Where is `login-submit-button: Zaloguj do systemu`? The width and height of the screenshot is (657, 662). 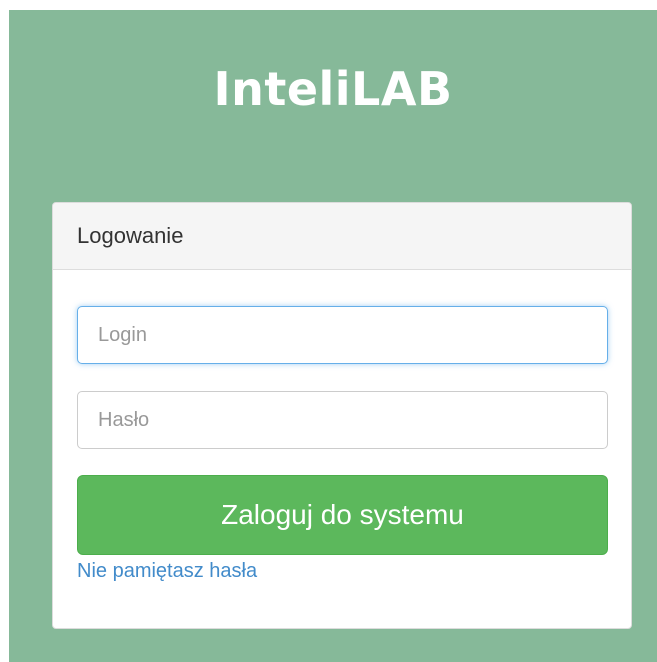 login-submit-button: Zaloguj do systemu is located at coordinates (342, 515).